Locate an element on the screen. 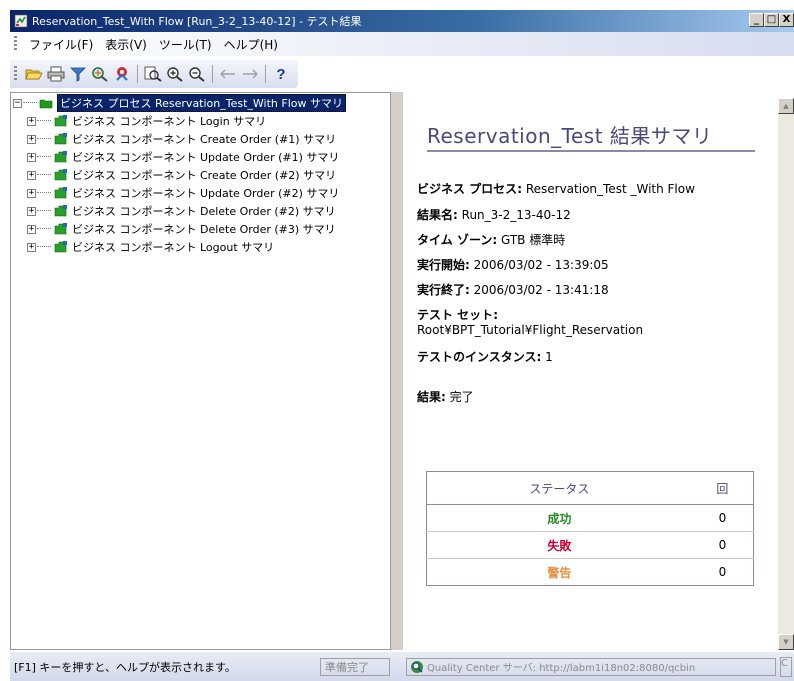 The height and width of the screenshot is (681, 794). test-set-value: Root¥BPT_Tutorial¥Flight_Reservation is located at coordinates (530, 330).